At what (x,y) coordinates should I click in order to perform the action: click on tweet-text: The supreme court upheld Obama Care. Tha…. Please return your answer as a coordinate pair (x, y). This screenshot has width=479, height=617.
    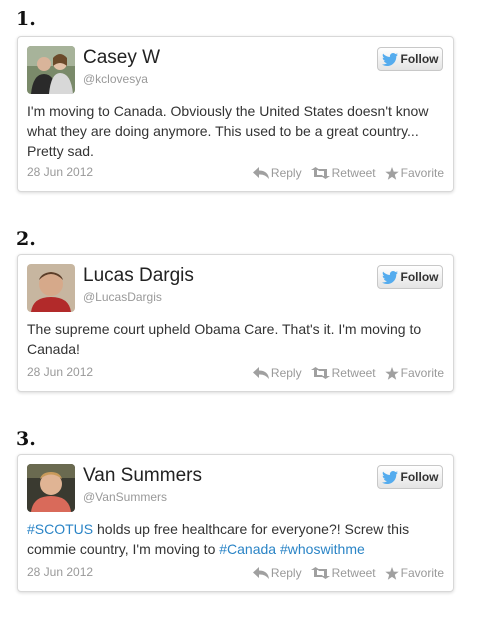
    Looking at the image, I should click on (234, 339).